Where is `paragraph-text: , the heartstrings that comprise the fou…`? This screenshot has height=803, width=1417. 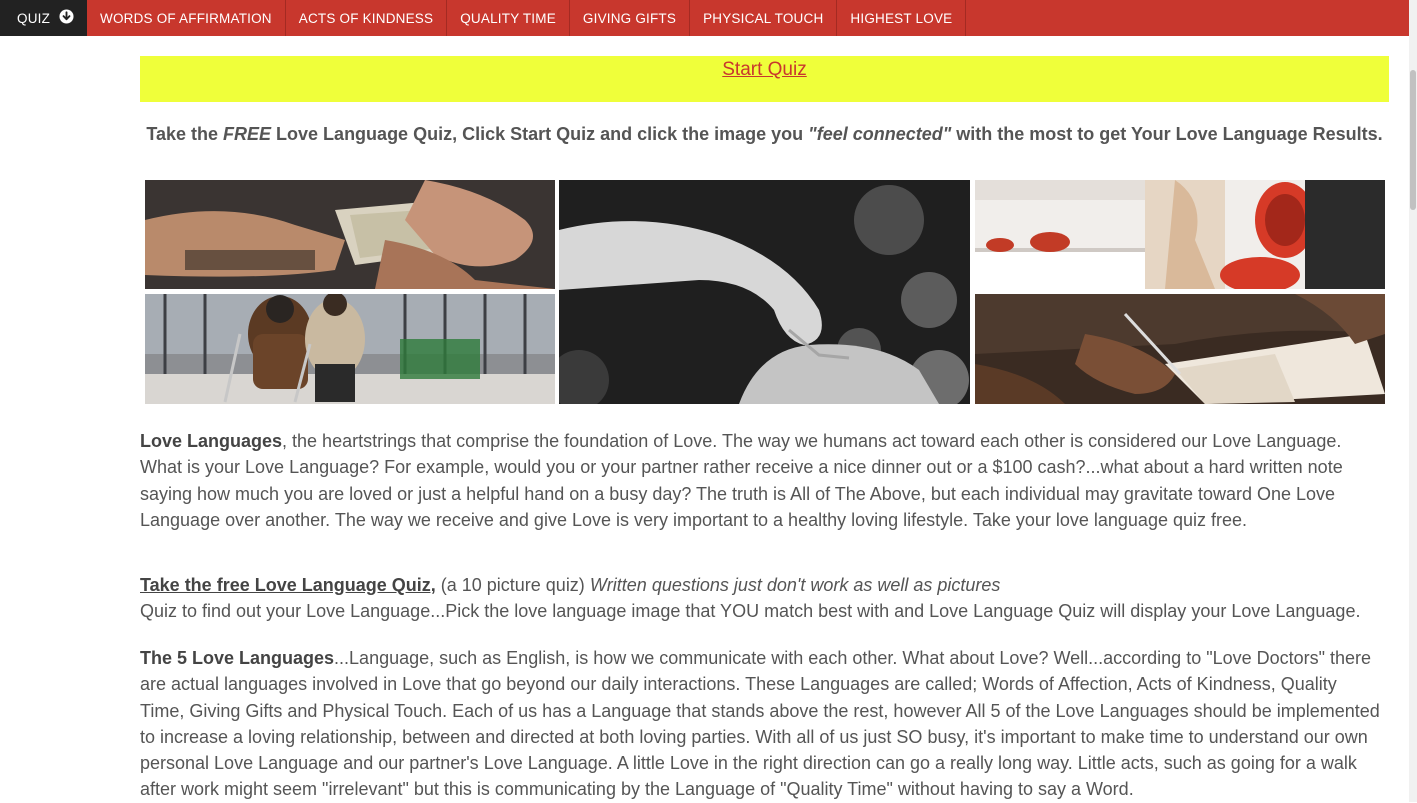 paragraph-text: , the heartstrings that comprise the fou… is located at coordinates (741, 480).